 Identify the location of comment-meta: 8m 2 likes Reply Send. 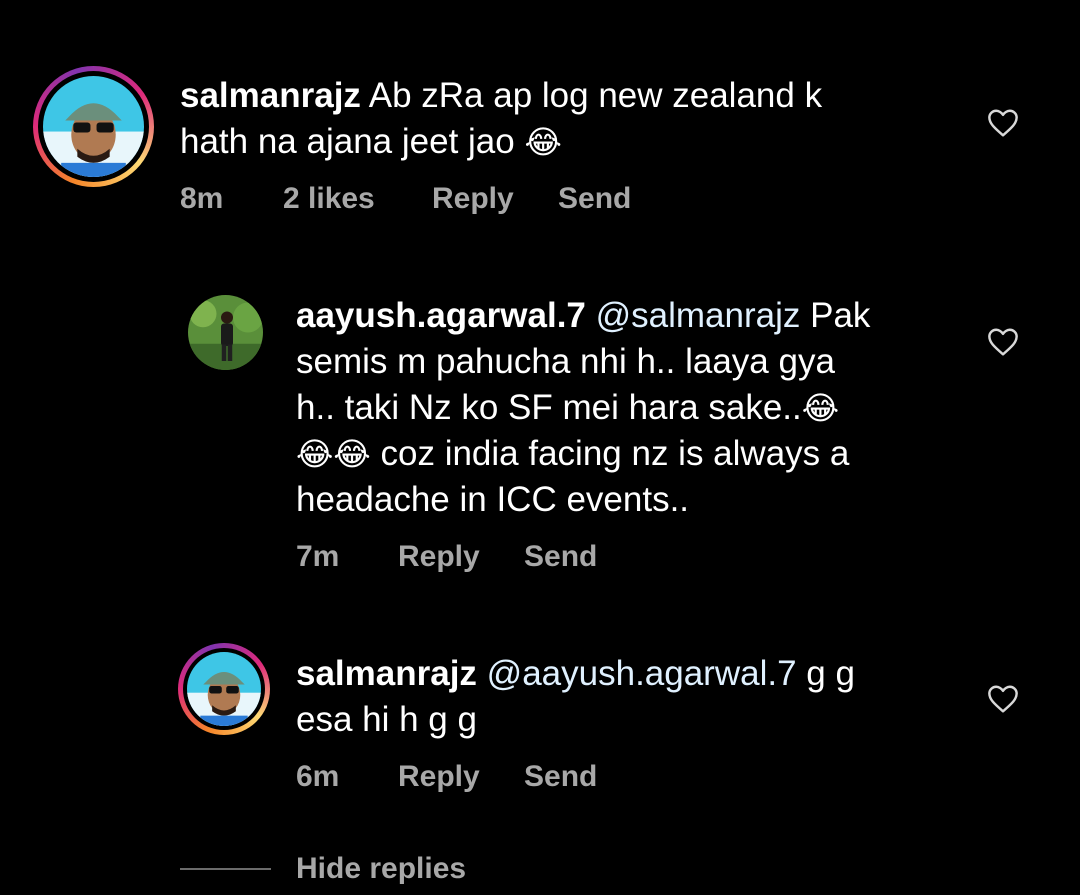
(405, 199).